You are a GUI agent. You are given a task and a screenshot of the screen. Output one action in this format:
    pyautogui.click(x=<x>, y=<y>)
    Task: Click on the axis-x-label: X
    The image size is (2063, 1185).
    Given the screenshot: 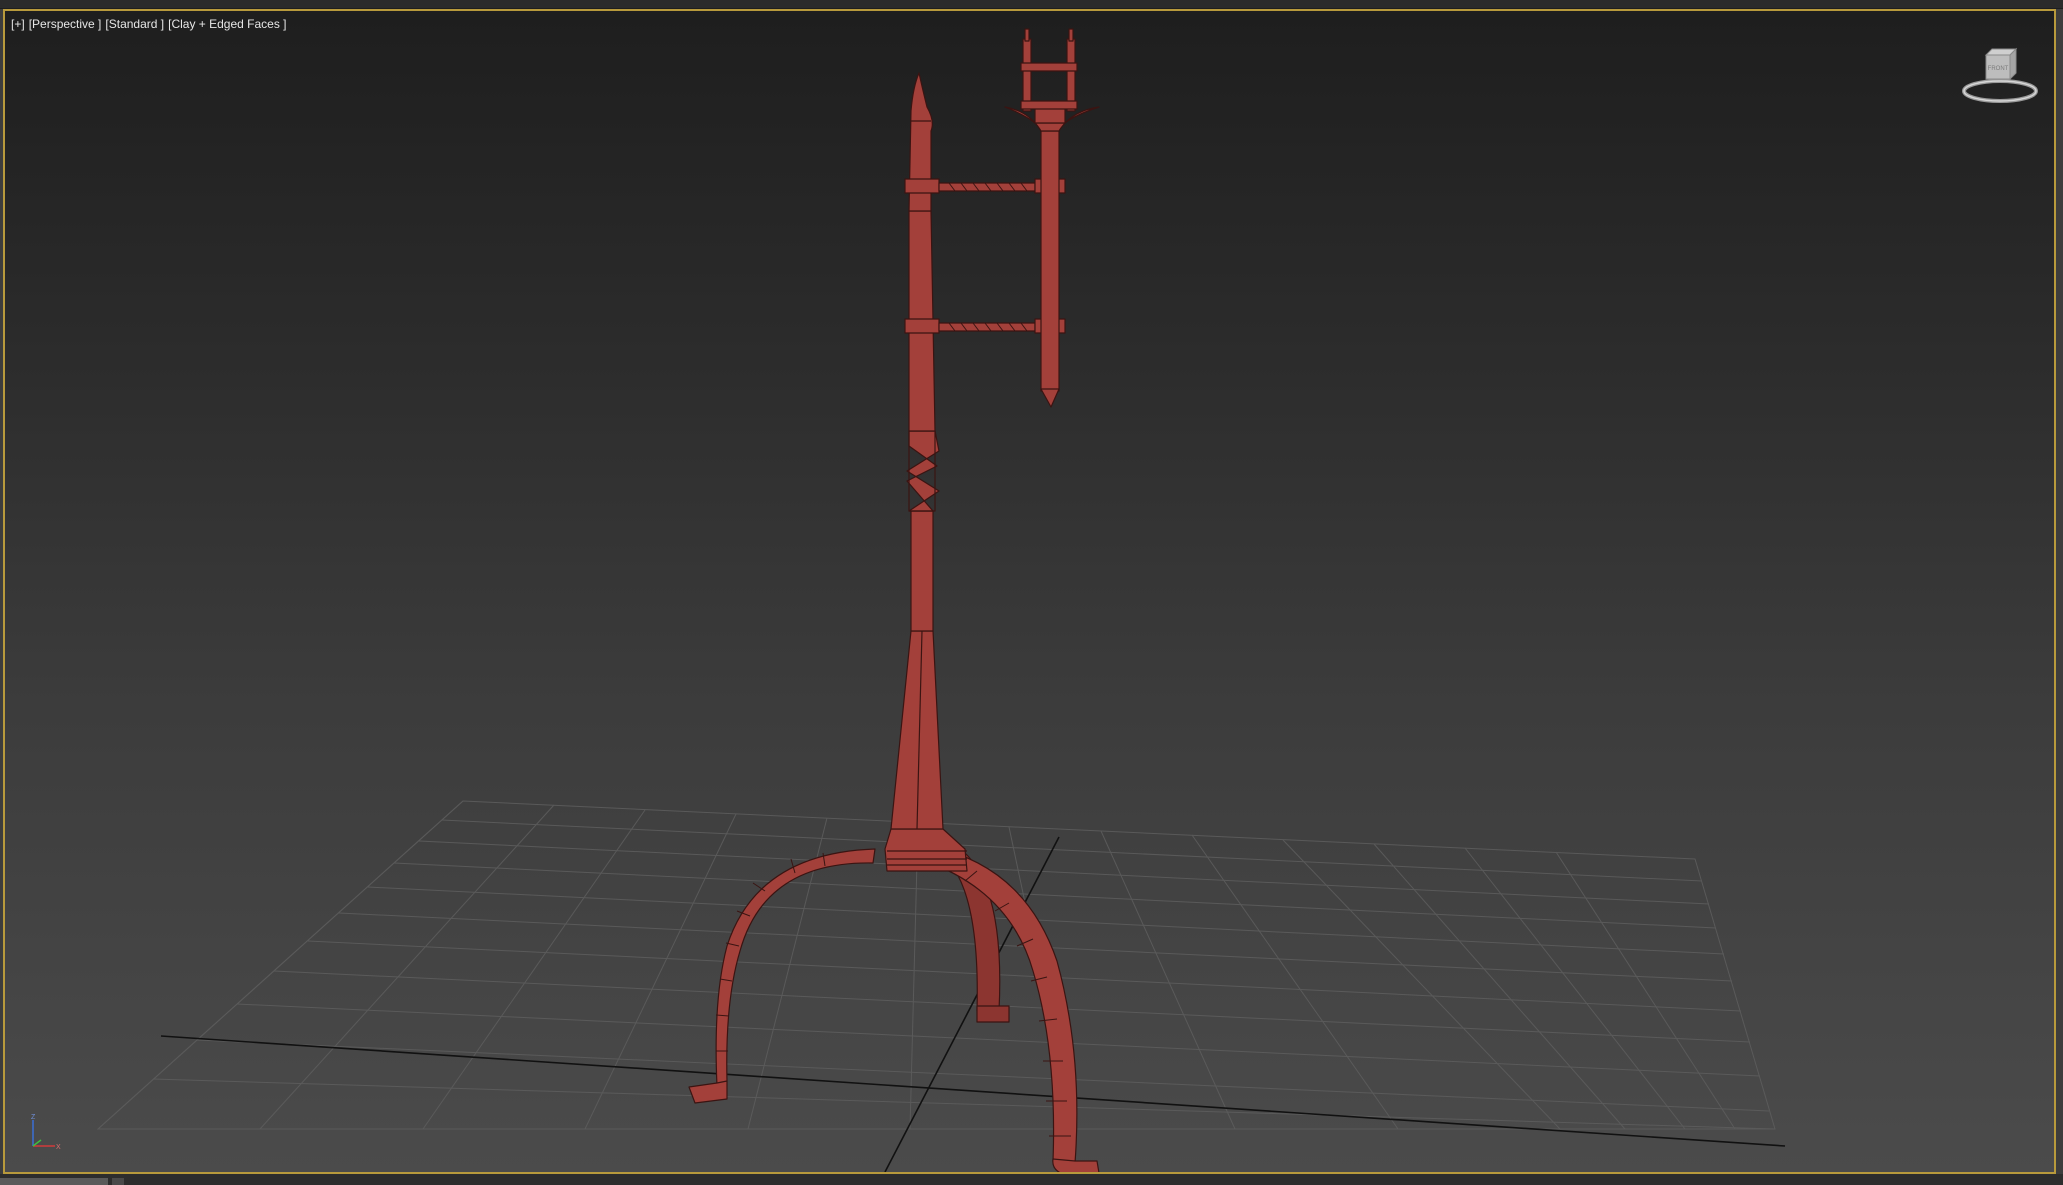 What is the action you would take?
    pyautogui.click(x=58, y=1147)
    